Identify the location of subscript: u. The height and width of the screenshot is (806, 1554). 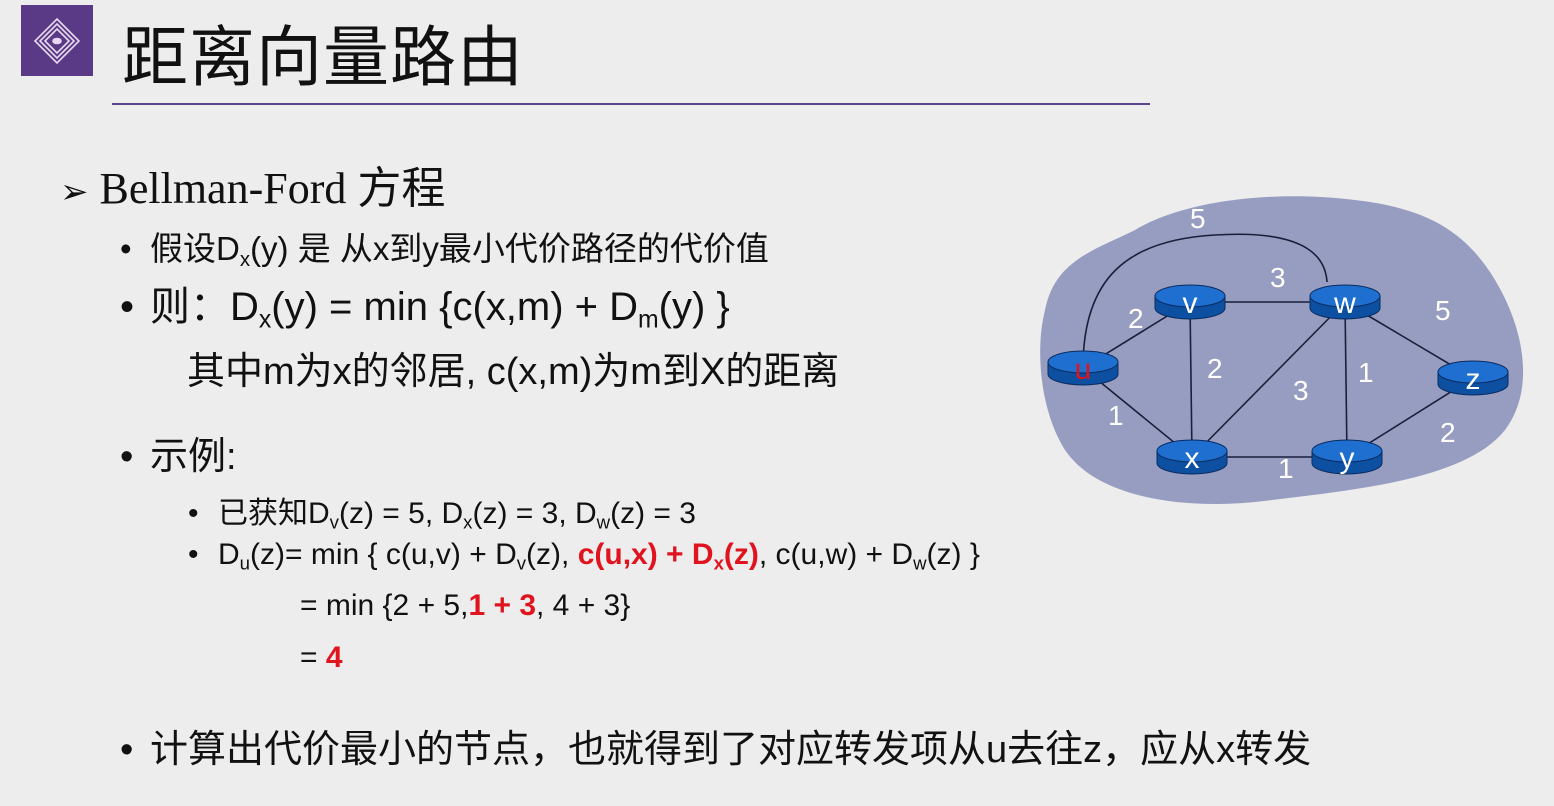
(245, 563).